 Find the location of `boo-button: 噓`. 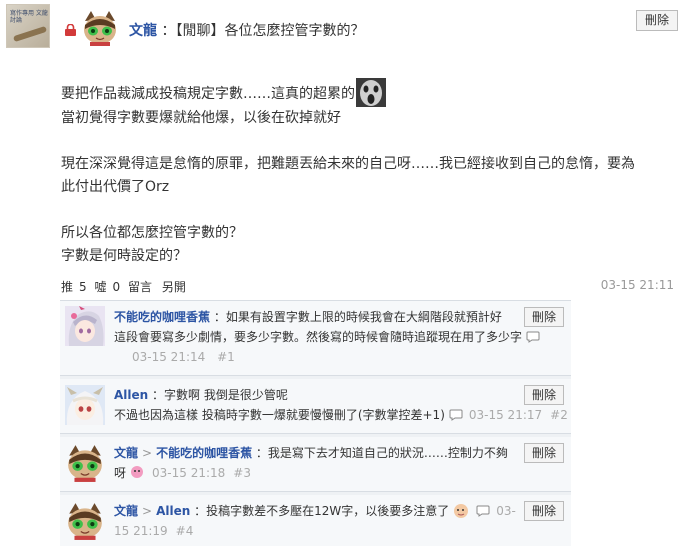

boo-button: 噓 is located at coordinates (100, 286).